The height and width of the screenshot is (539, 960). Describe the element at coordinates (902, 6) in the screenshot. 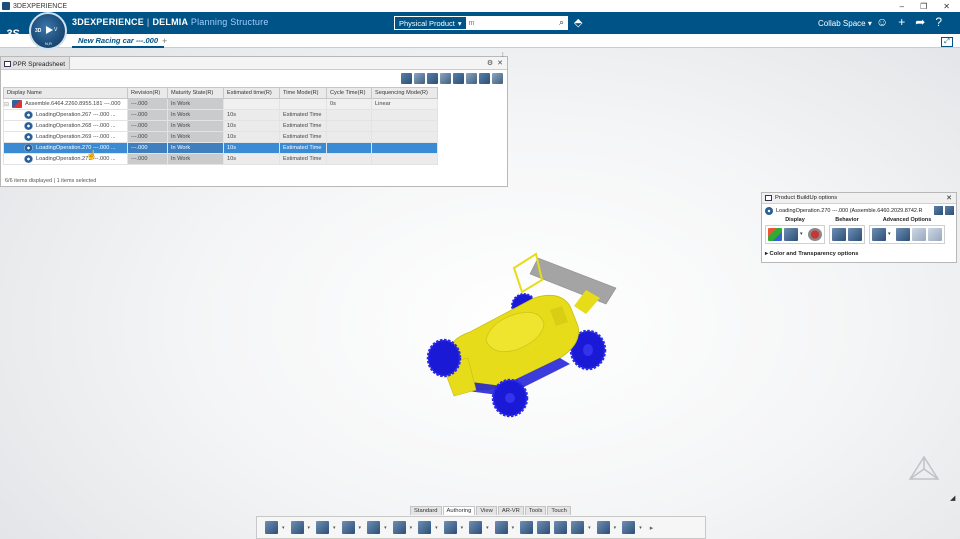

I see `minimize-button: –` at that location.